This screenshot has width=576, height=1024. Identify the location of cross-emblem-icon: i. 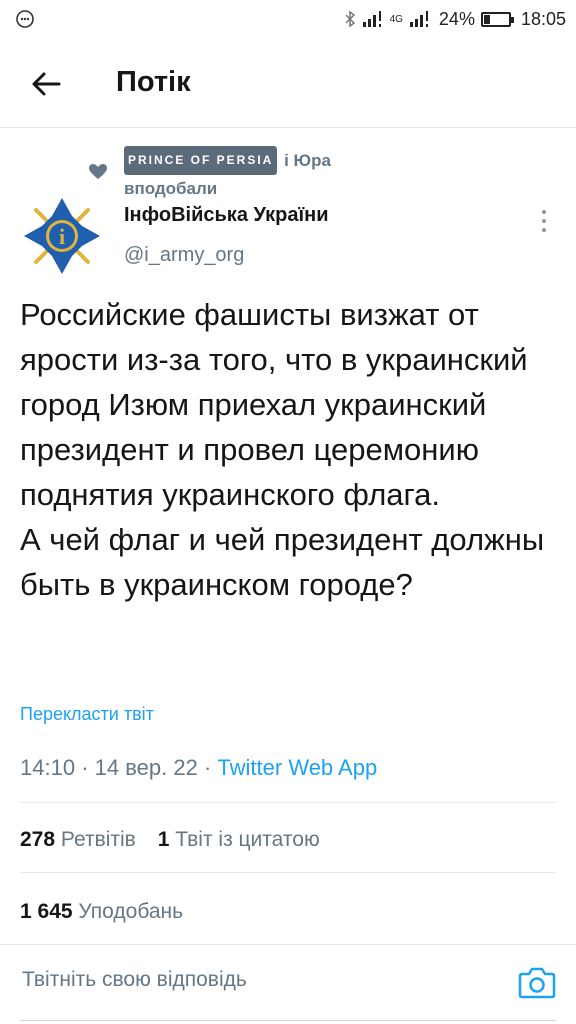
(62, 236).